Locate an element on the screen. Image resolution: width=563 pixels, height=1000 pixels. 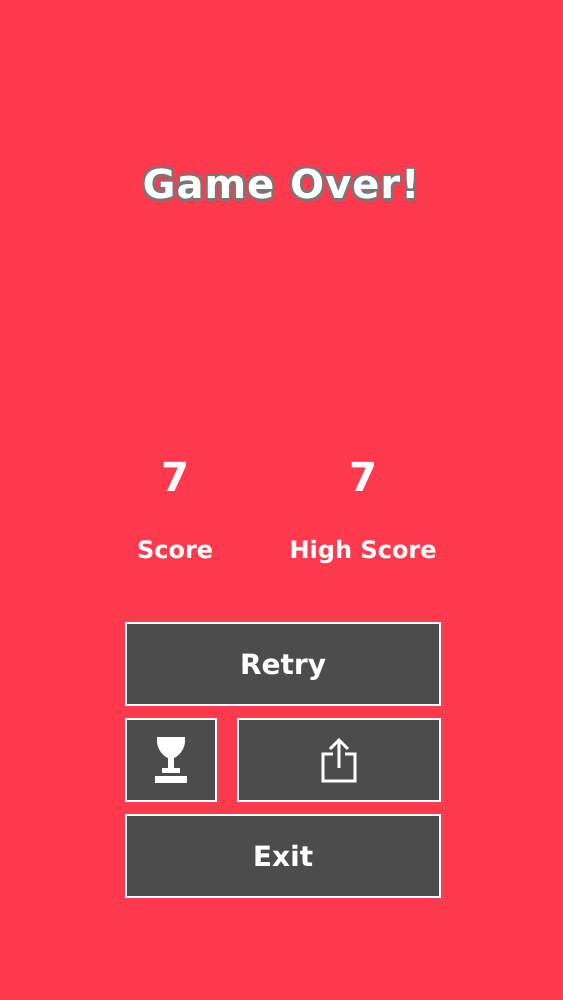
share-icon is located at coordinates (339, 760).